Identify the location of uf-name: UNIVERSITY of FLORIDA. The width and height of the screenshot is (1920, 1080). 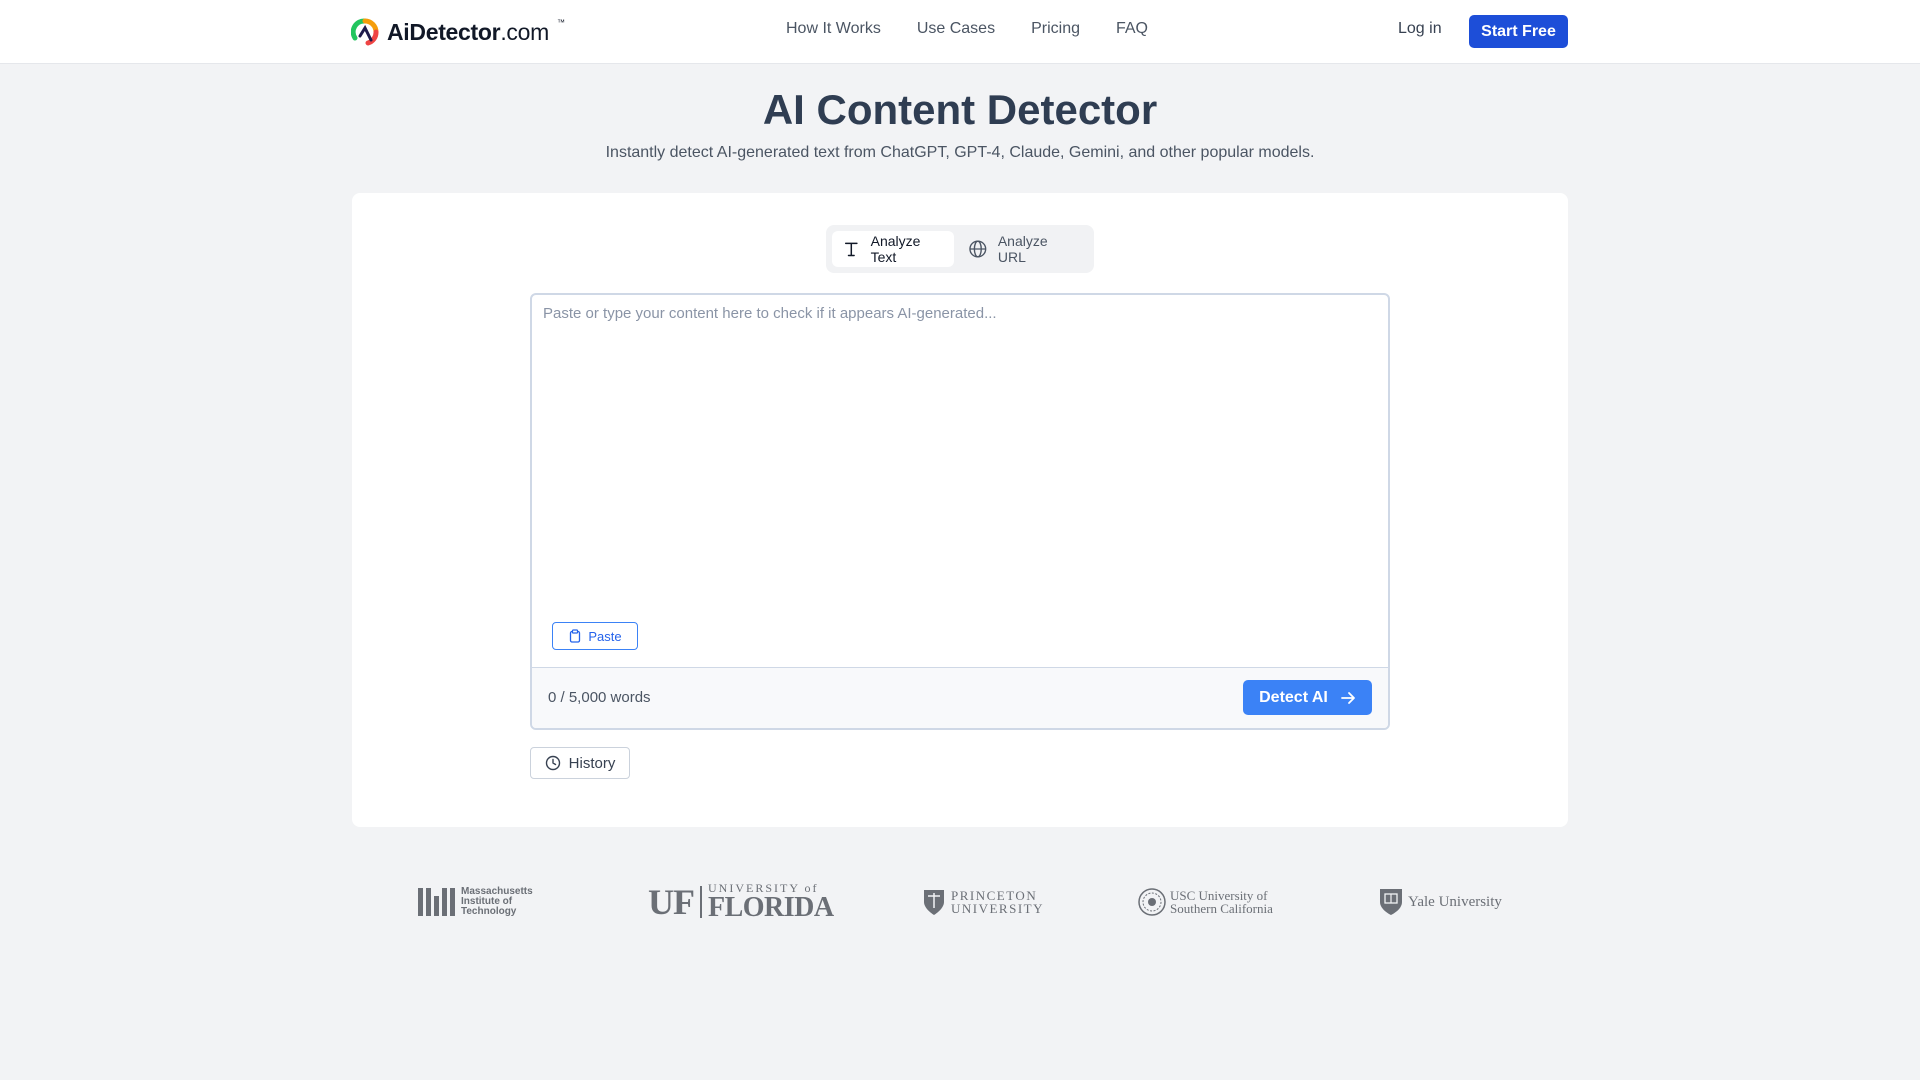
(771, 902).